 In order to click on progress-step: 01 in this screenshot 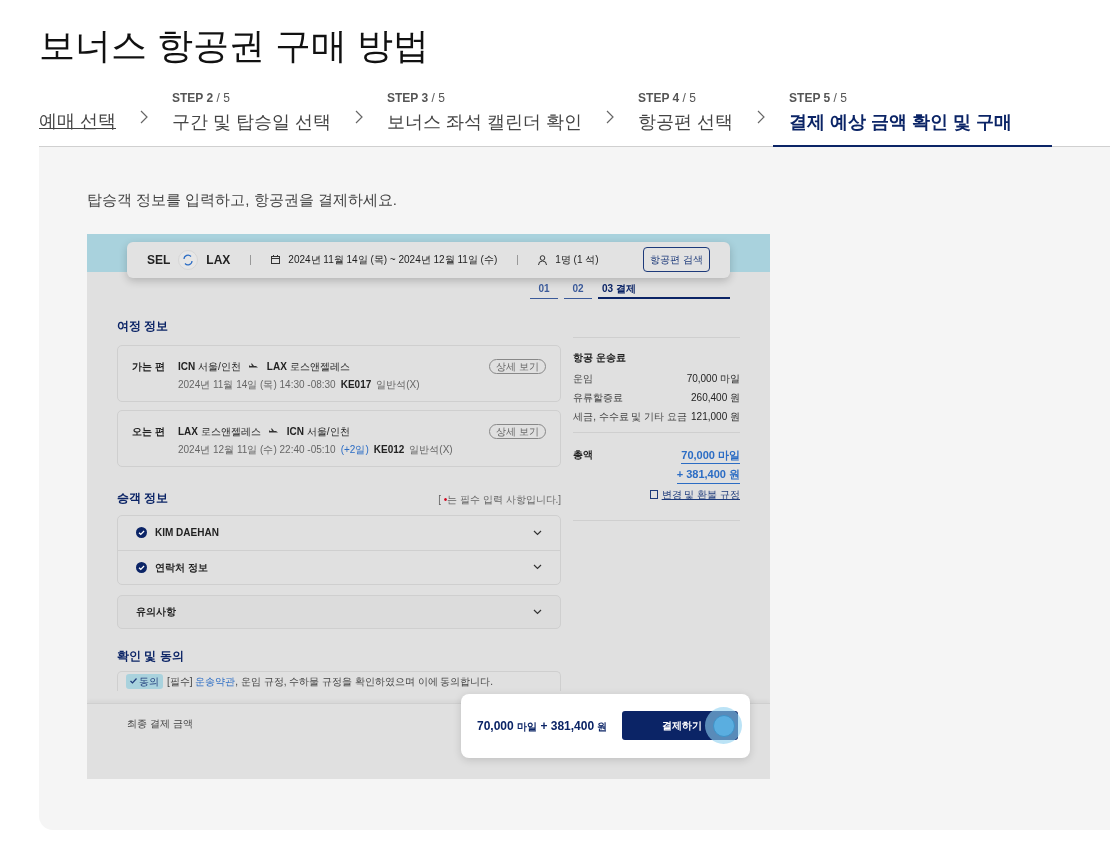, I will do `click(544, 289)`.